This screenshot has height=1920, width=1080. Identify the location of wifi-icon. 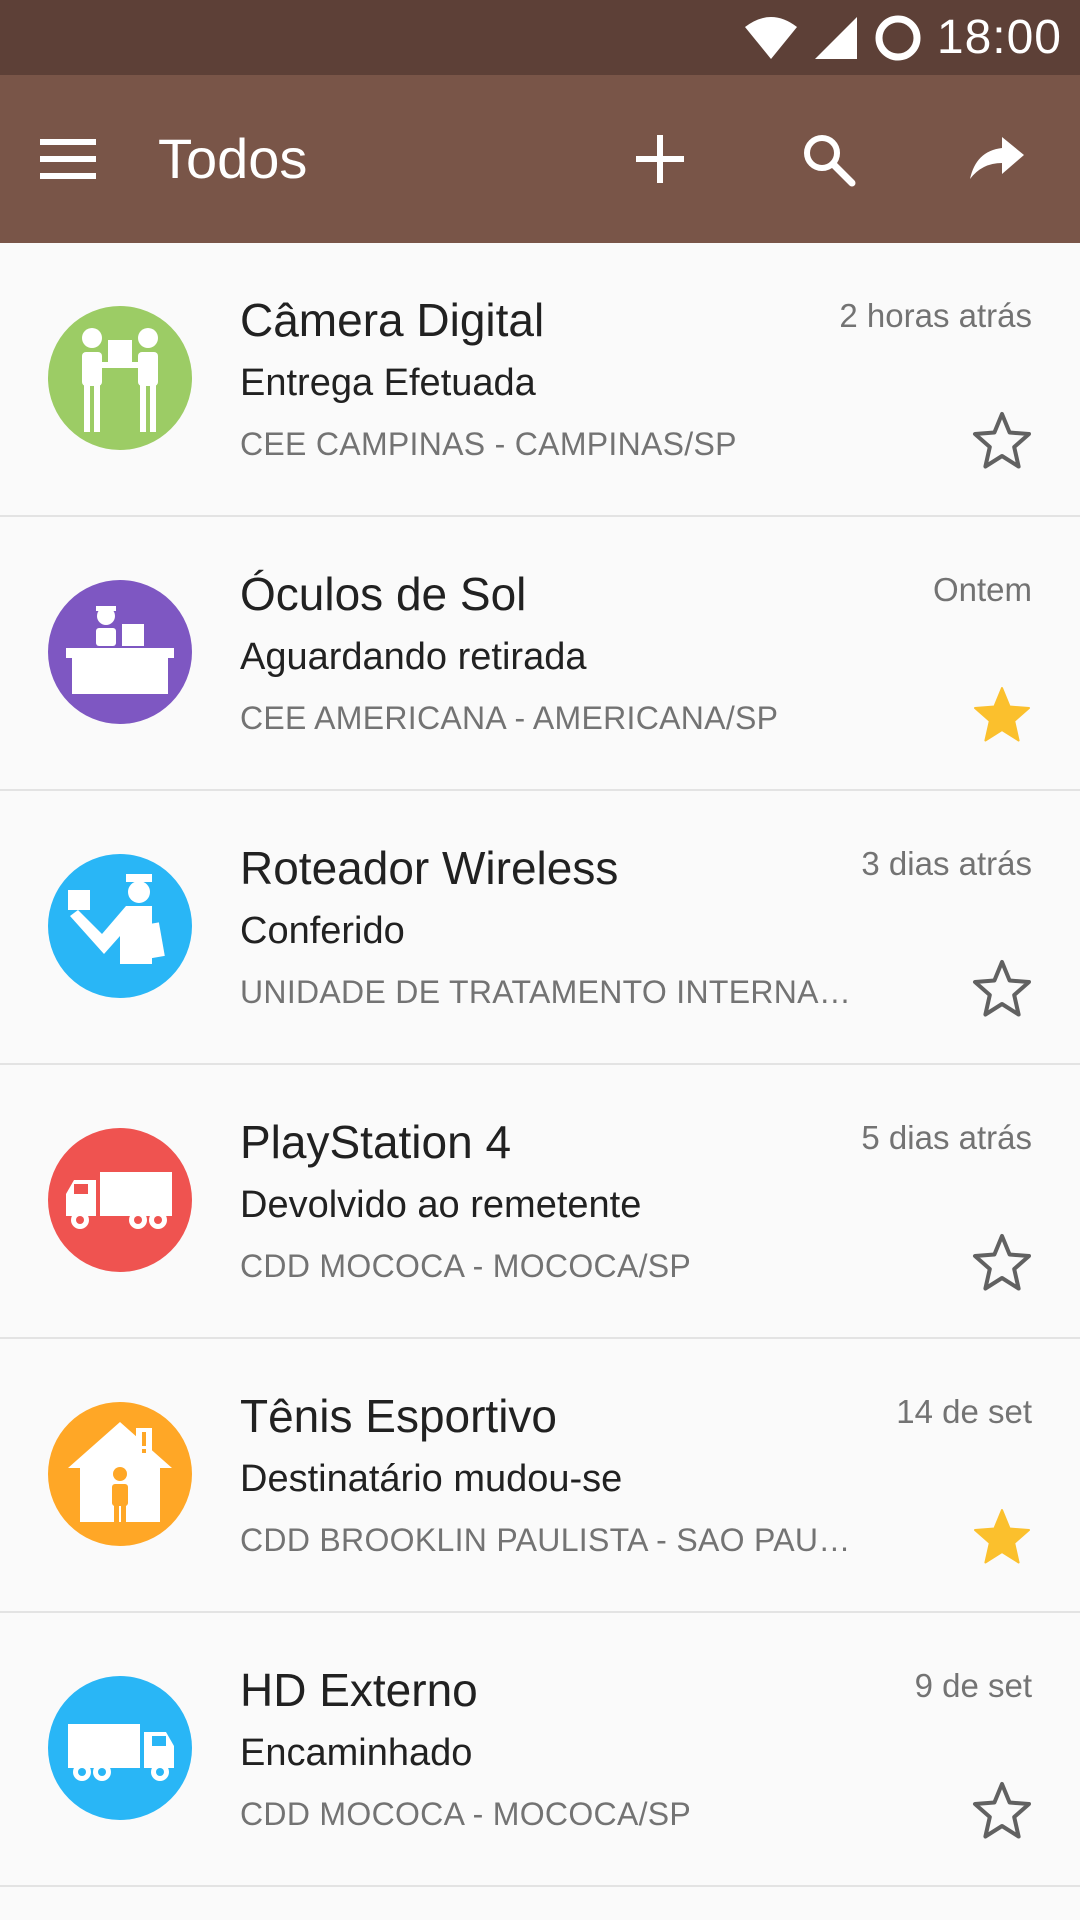
(770, 37).